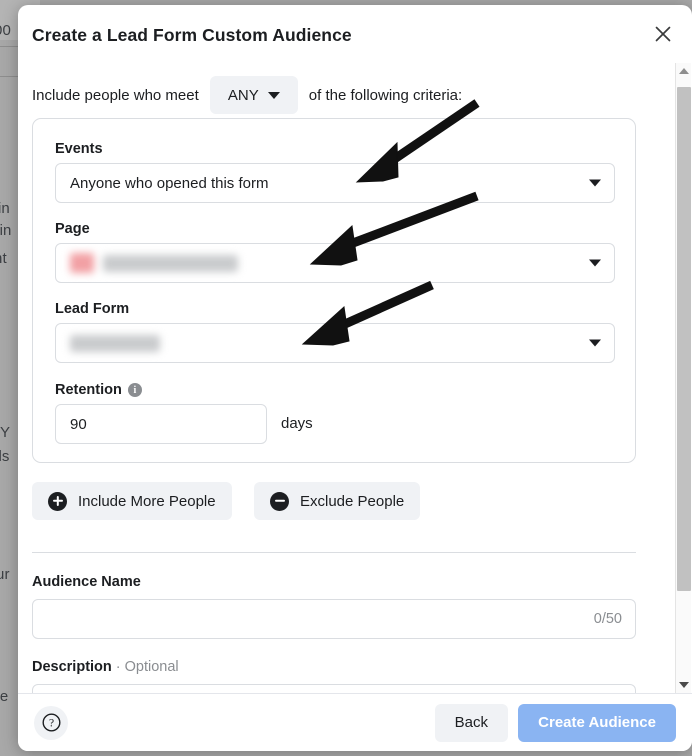 Image resolution: width=692 pixels, height=756 pixels. I want to click on back-button: Back, so click(471, 722).